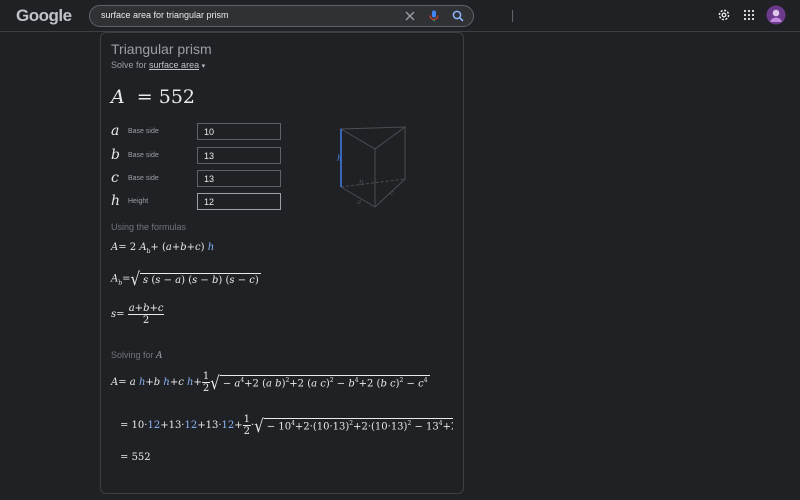 The height and width of the screenshot is (500, 800). I want to click on result-value: 552, so click(177, 97).